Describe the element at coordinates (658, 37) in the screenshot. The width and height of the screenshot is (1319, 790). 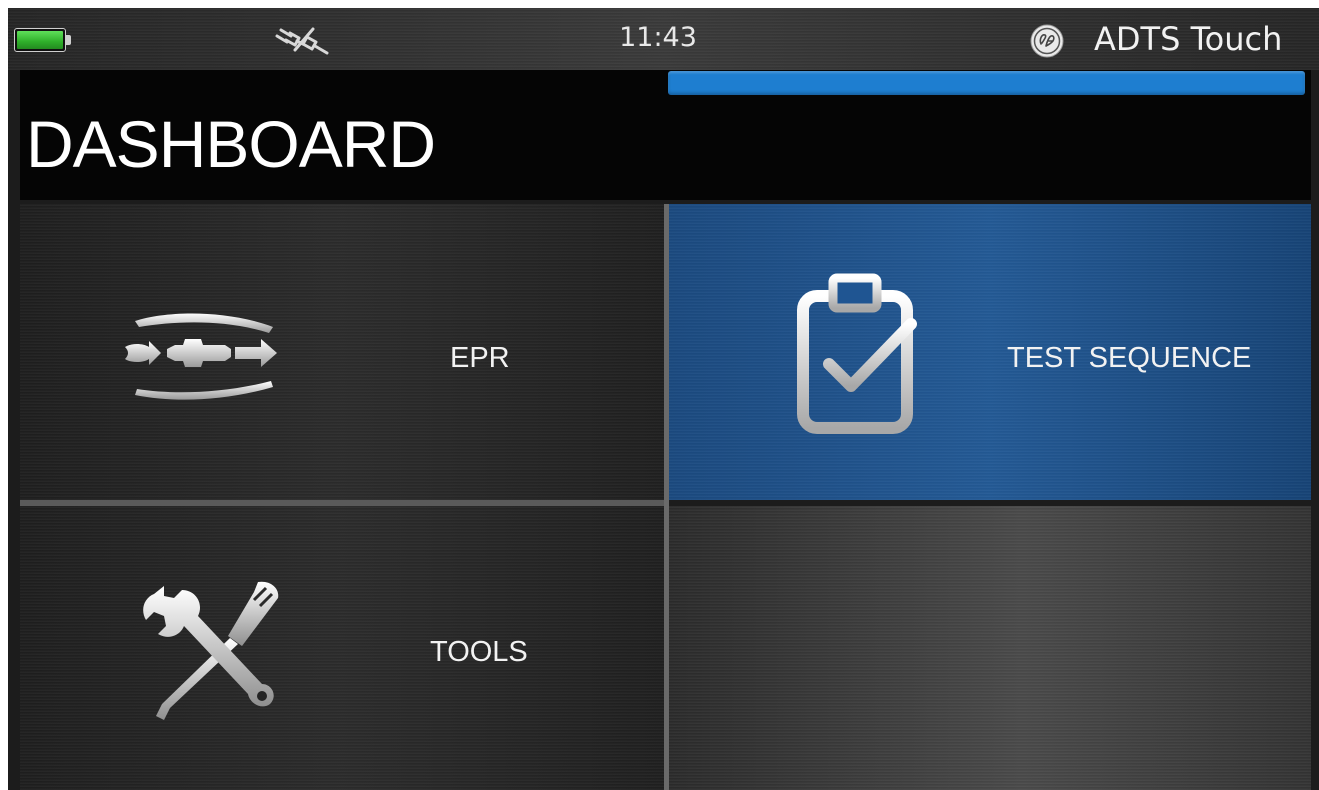
I see `clock: 11:43` at that location.